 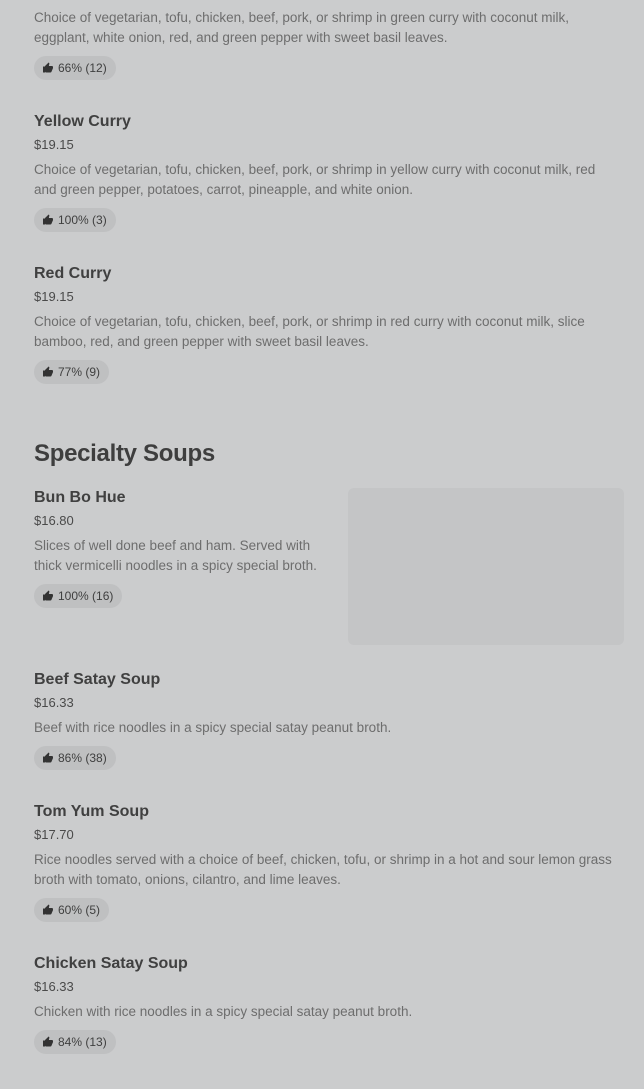 I want to click on section-title: Specialty Soups, so click(x=124, y=453).